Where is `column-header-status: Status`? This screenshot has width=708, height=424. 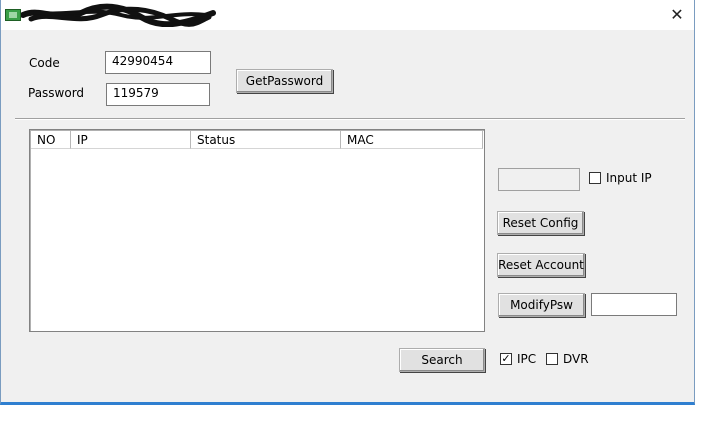
column-header-status: Status is located at coordinates (266, 140).